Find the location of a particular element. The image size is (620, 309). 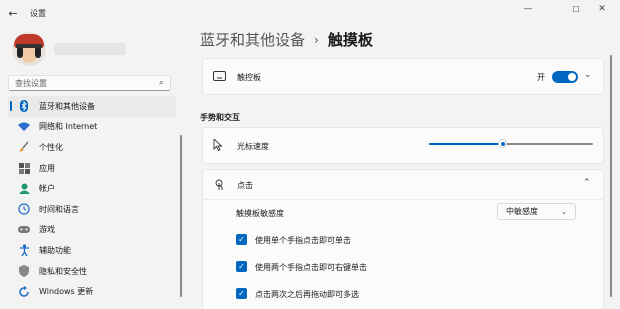

touchpad-toggle-state: 开 is located at coordinates (541, 77).